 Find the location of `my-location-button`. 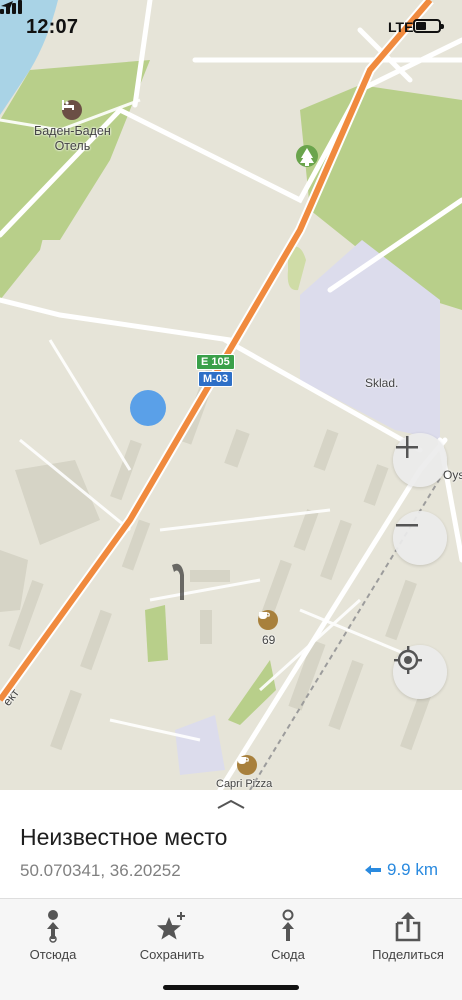

my-location-button is located at coordinates (420, 672).